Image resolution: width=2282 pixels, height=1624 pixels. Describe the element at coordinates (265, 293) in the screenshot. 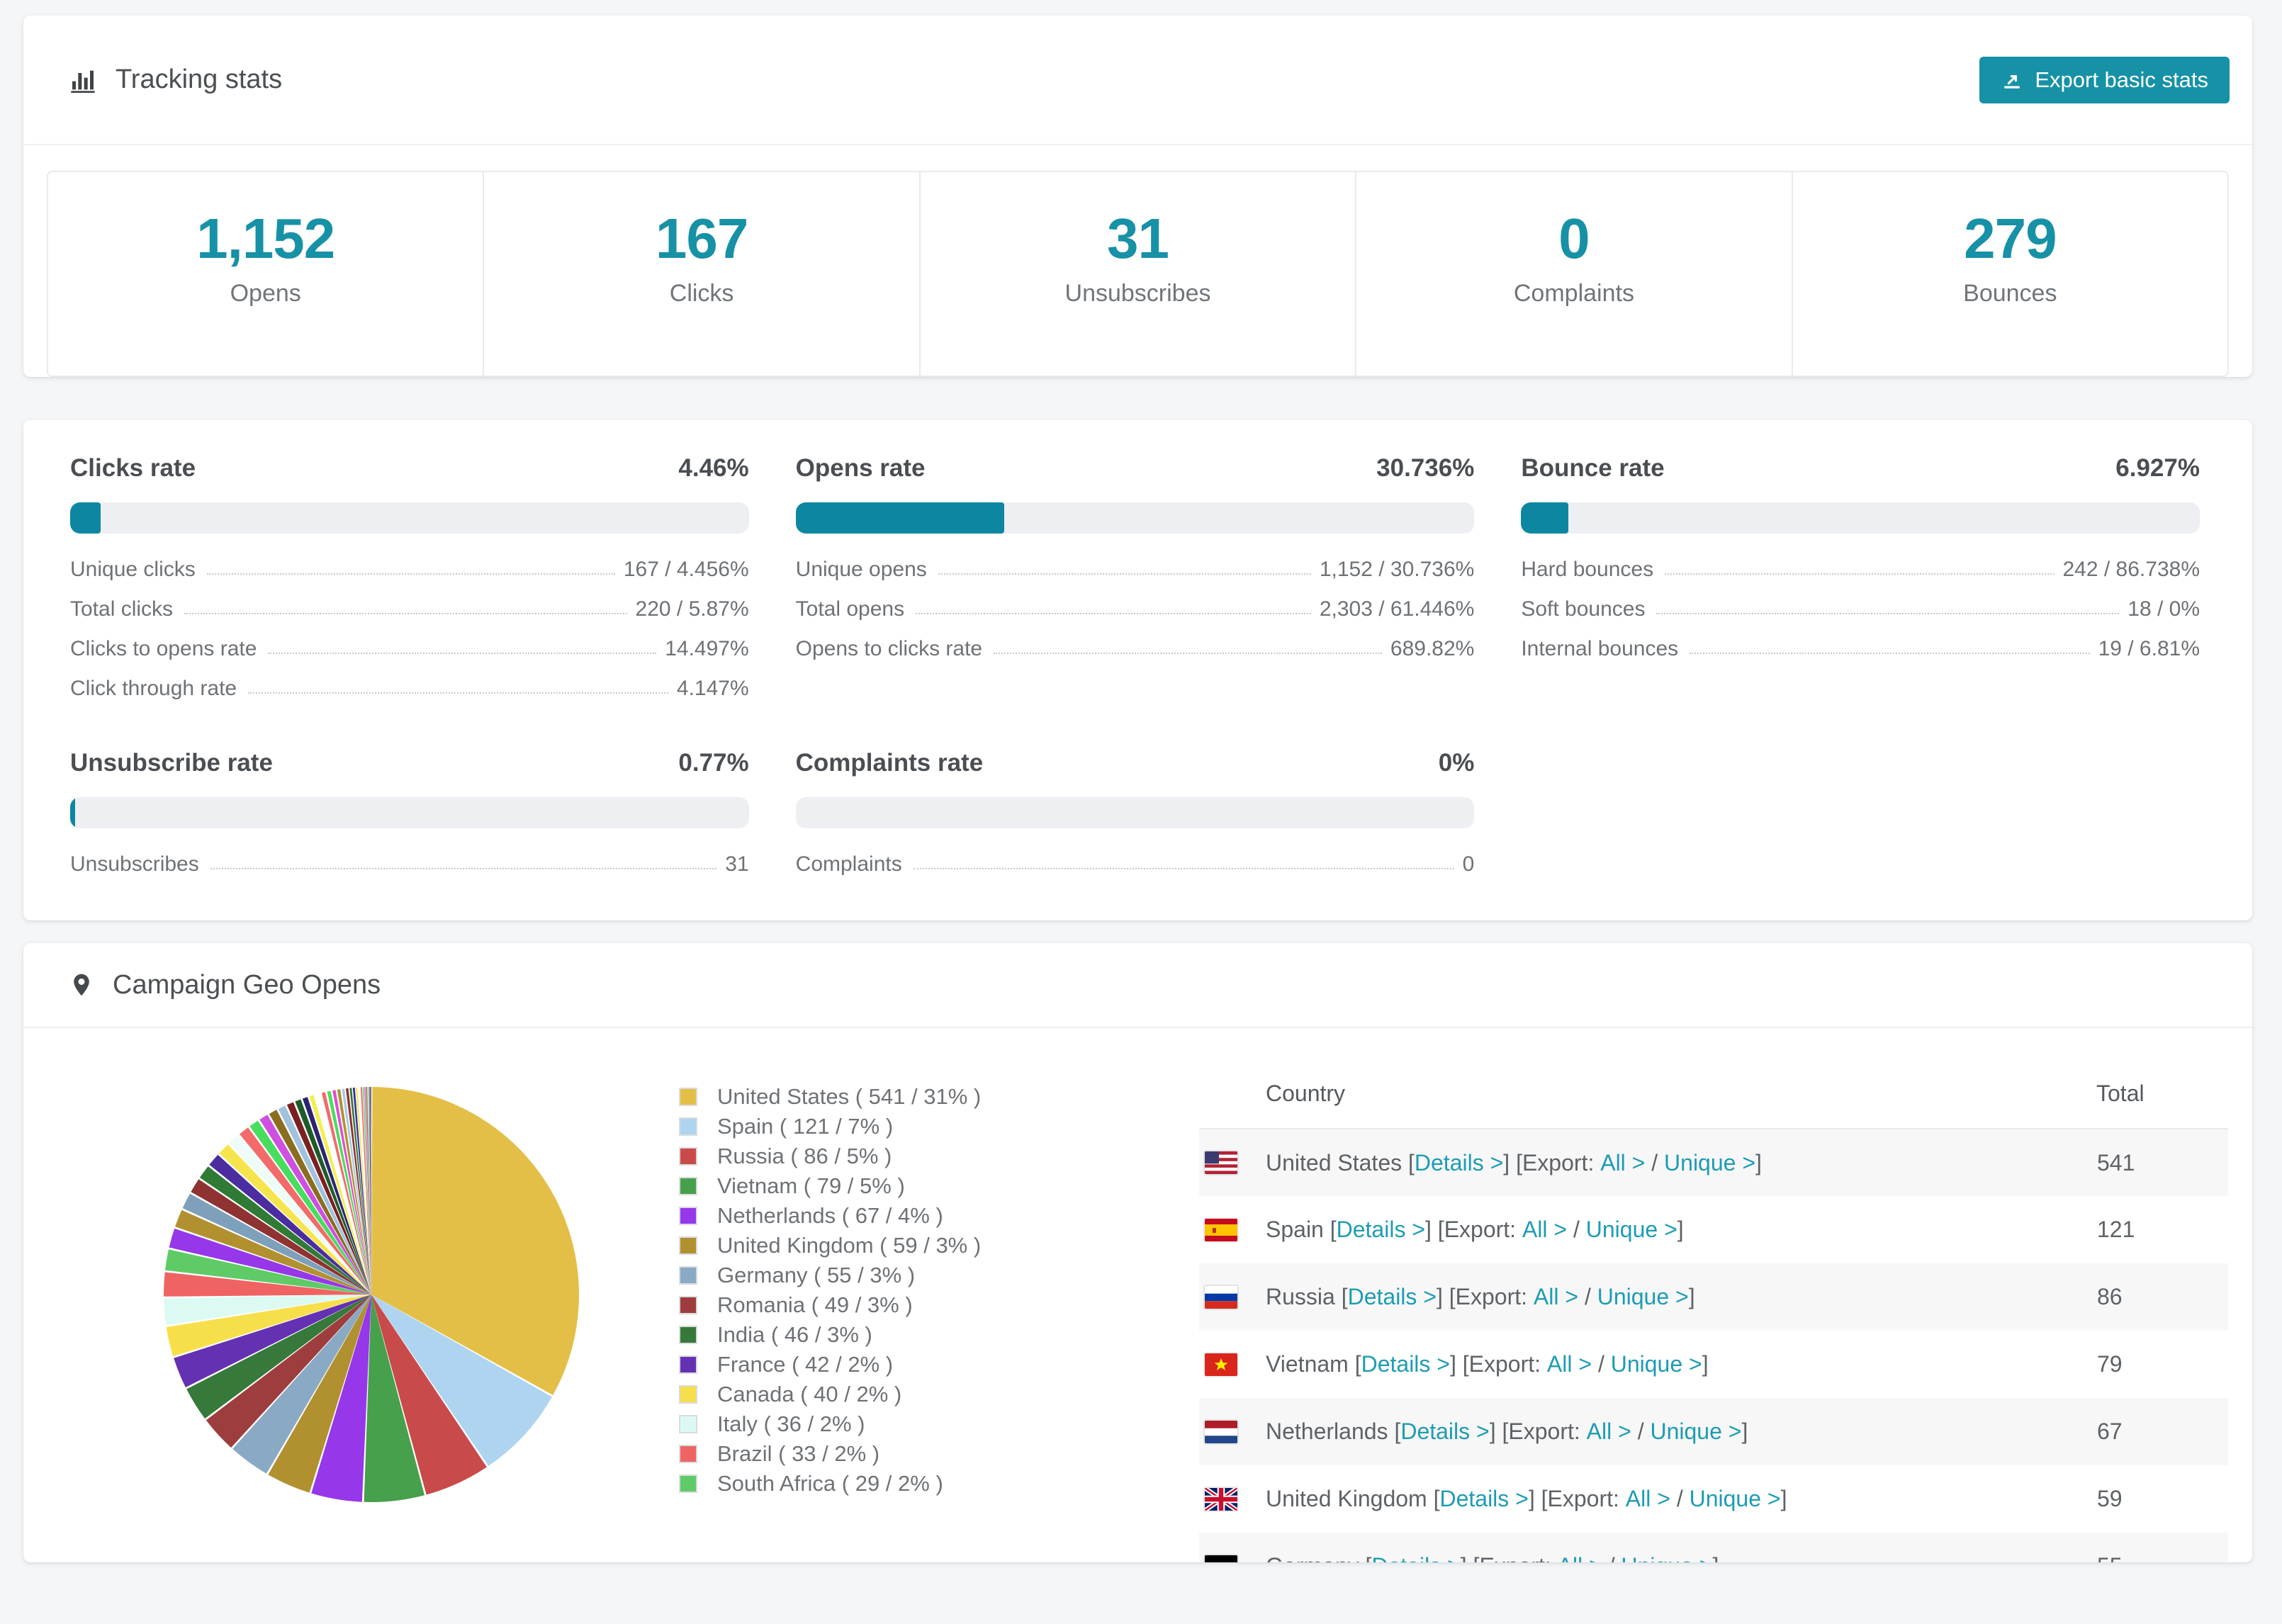

I see `stat-label: Opens` at that location.